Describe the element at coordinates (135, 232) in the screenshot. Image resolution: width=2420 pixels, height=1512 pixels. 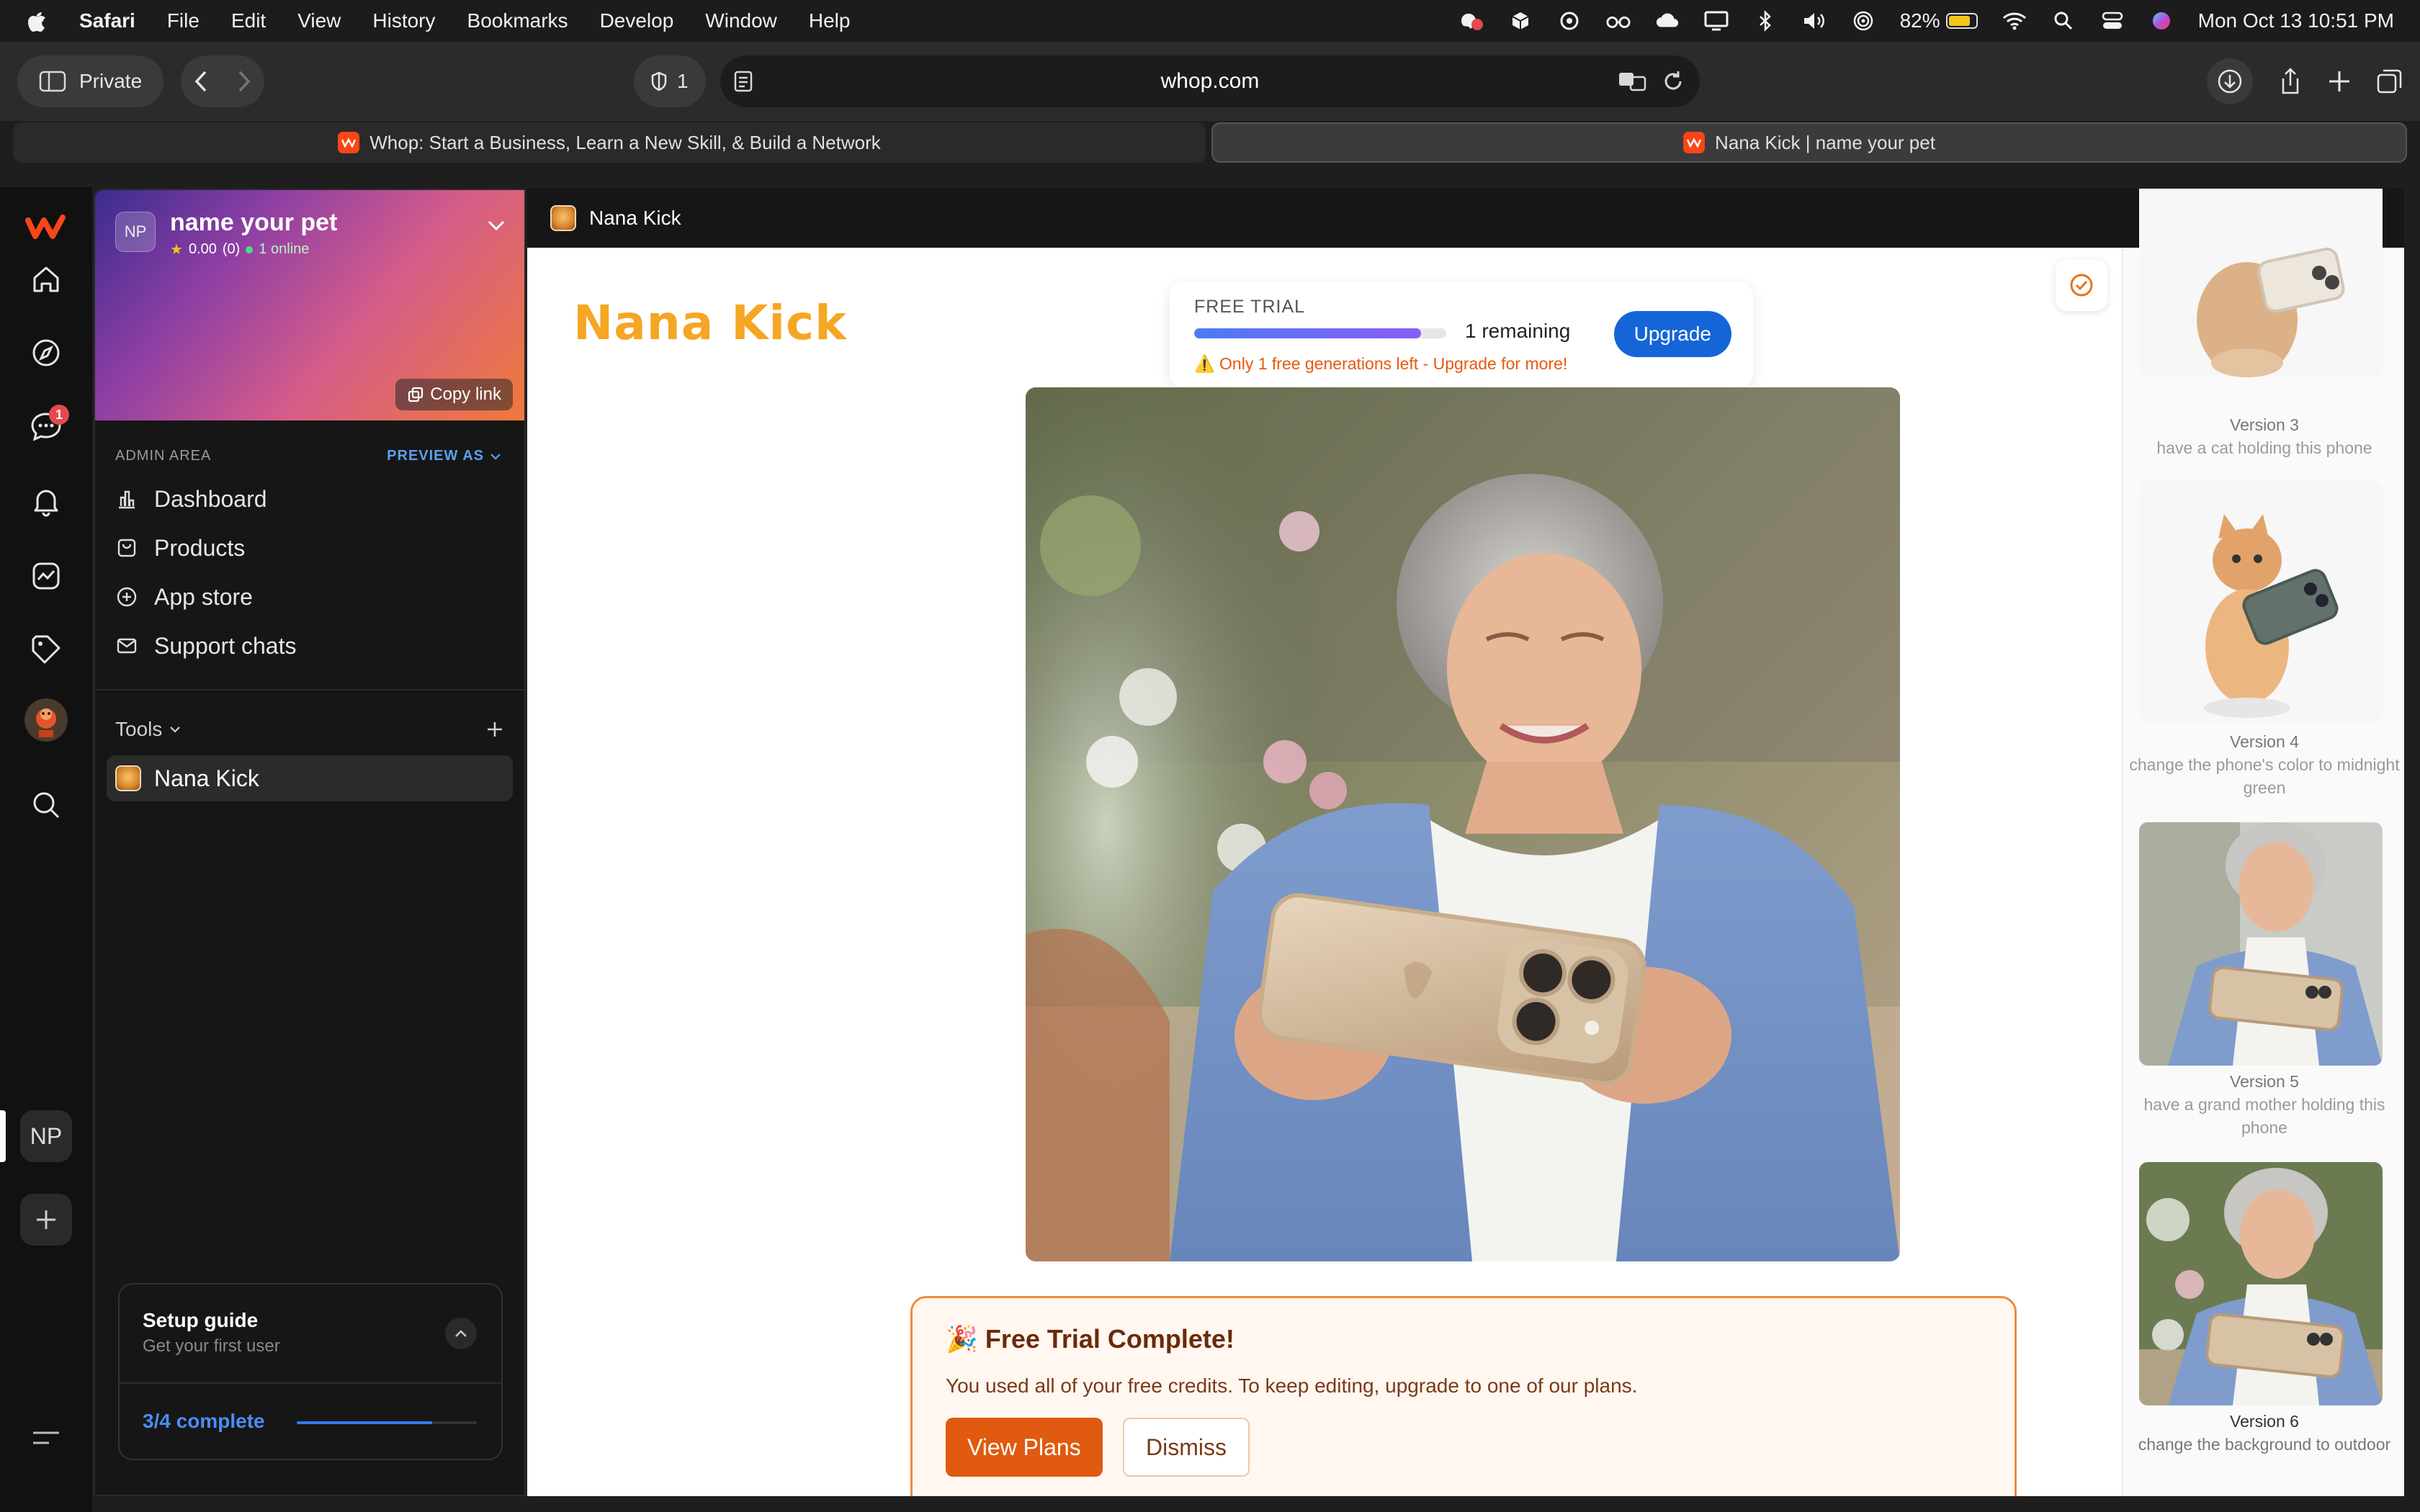
I see `community-avatar: NP` at that location.